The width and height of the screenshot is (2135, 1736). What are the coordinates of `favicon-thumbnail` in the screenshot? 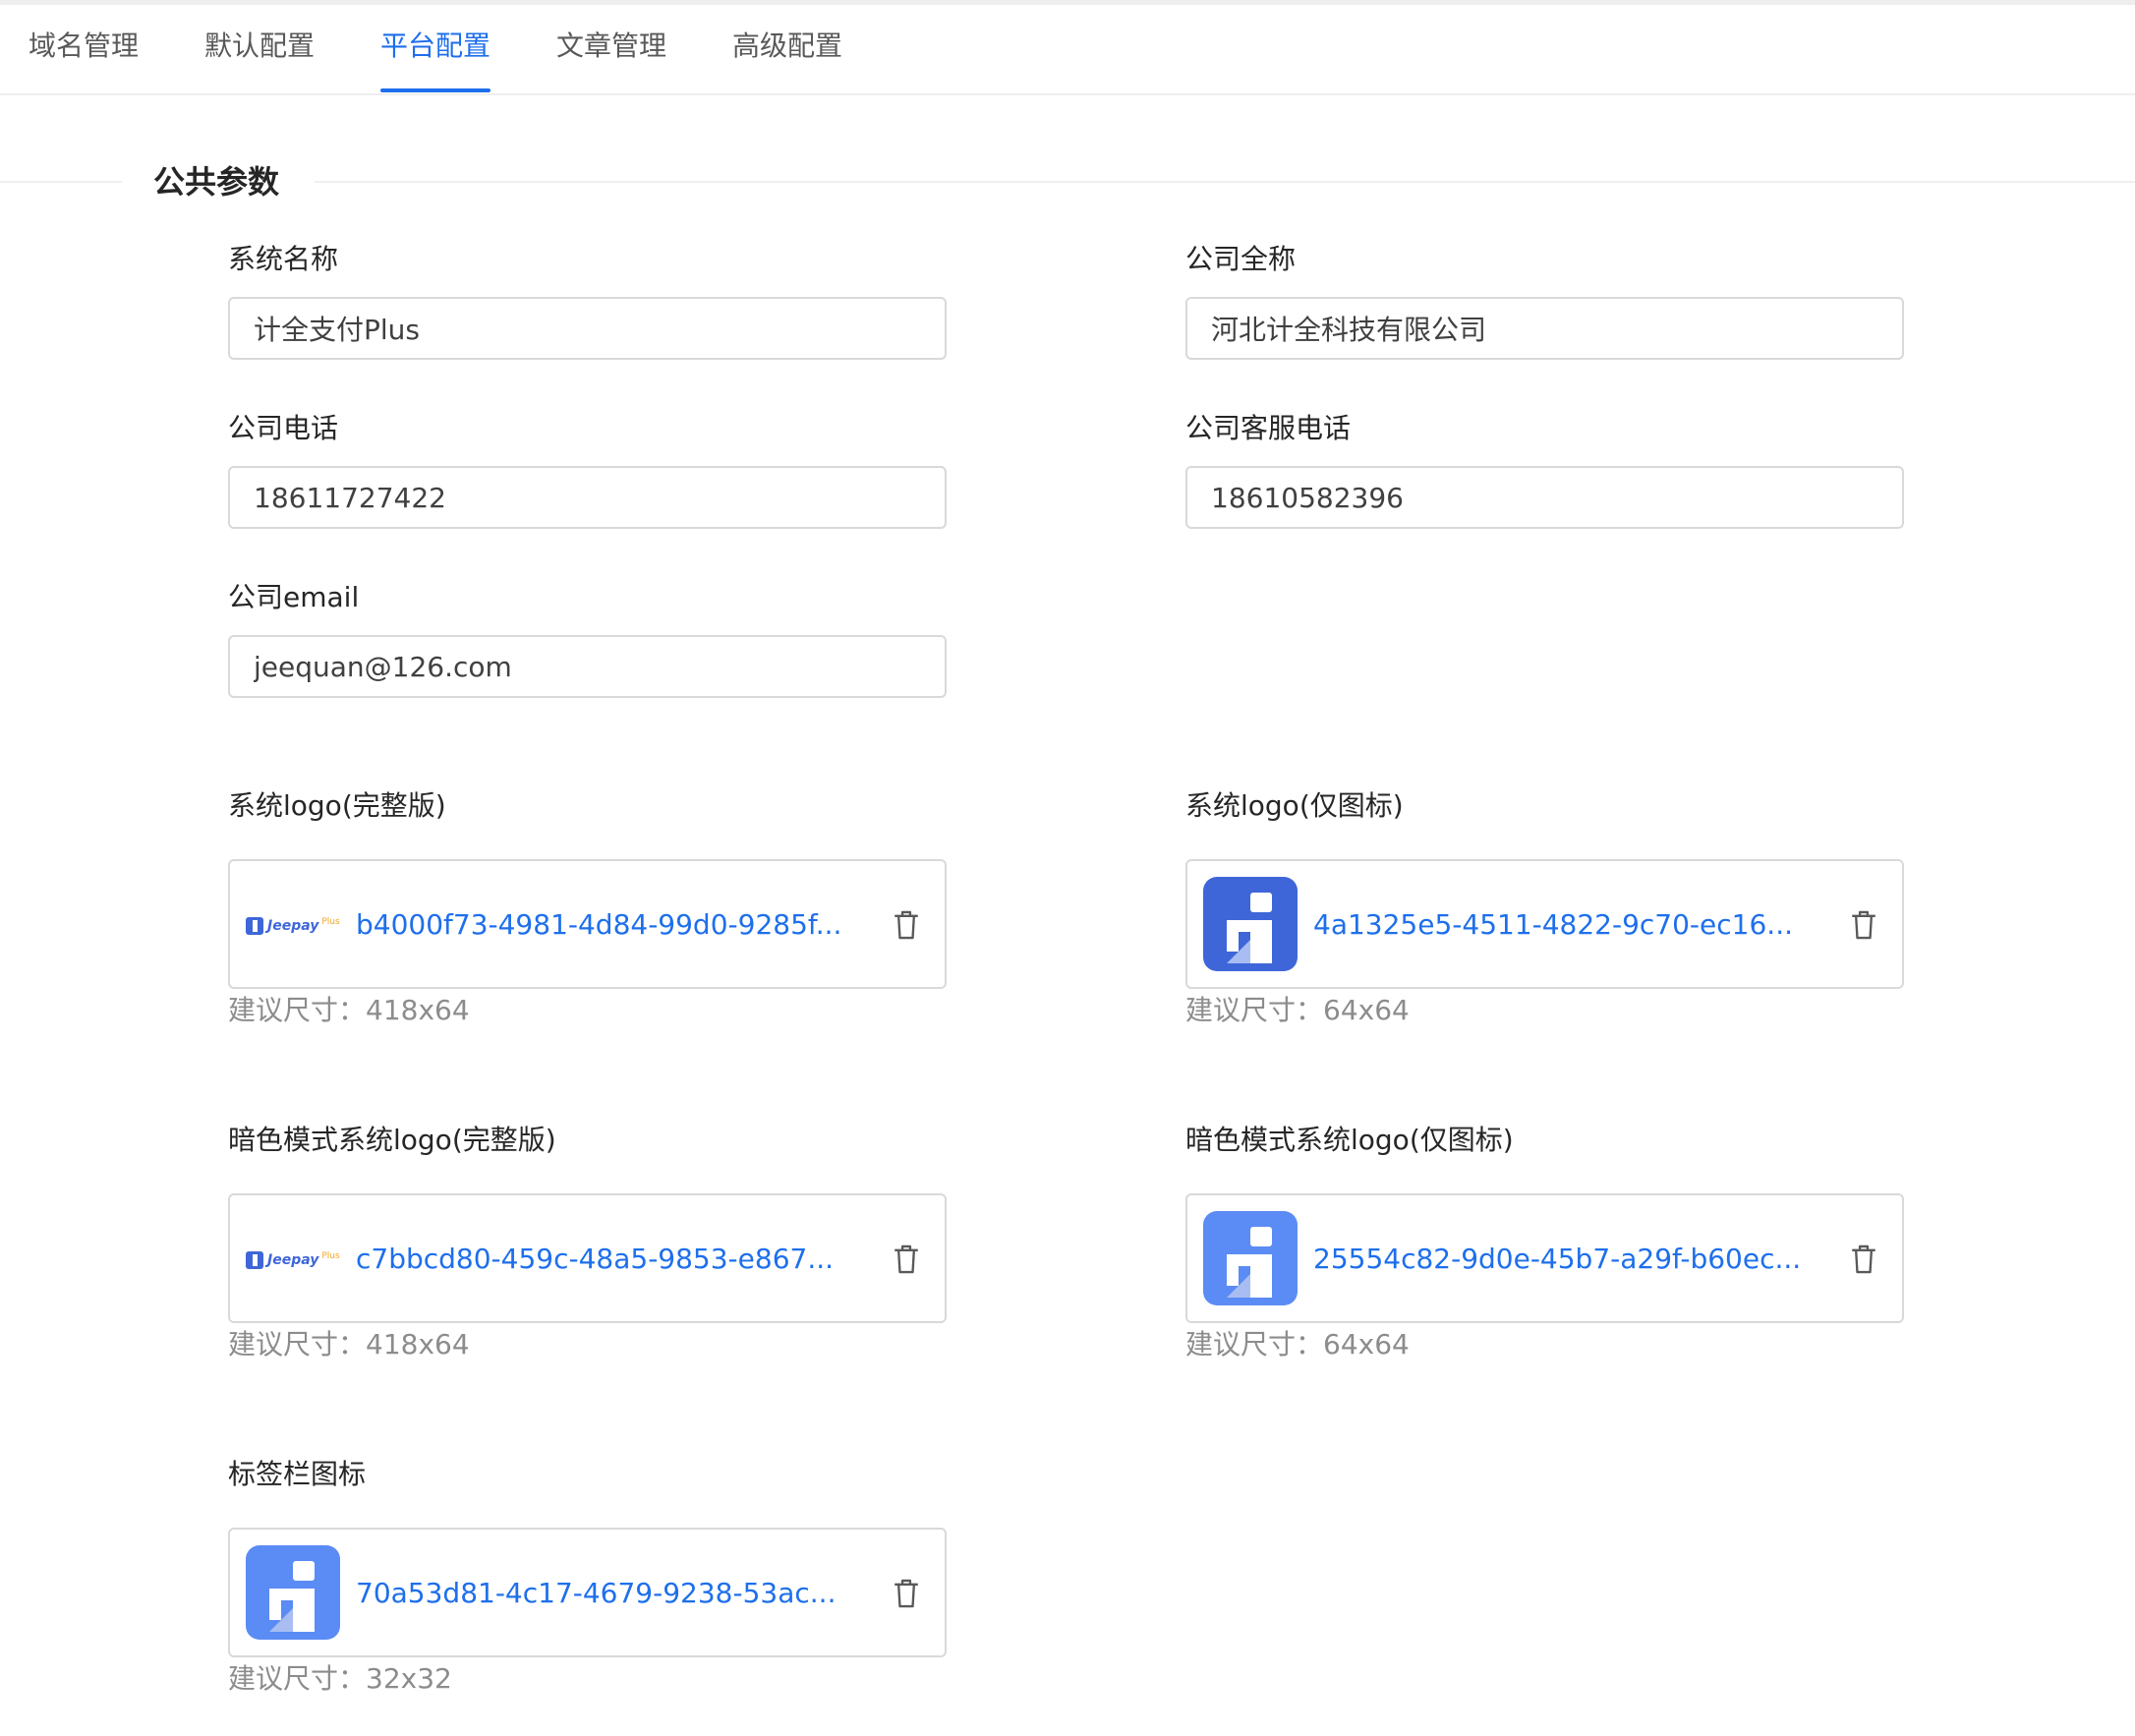 It's located at (293, 1592).